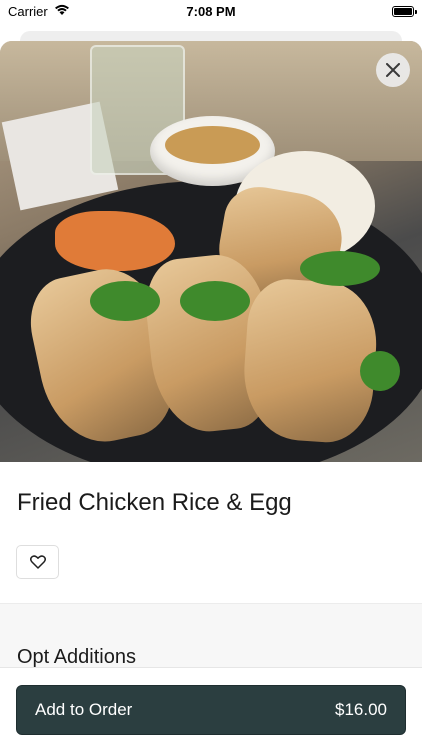 This screenshot has width=422, height=750. Describe the element at coordinates (212, 145) in the screenshot. I see `photo-sauce` at that location.